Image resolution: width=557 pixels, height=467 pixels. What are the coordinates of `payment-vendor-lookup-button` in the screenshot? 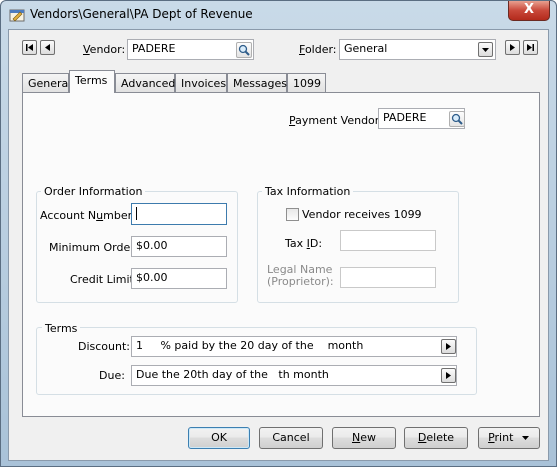 It's located at (457, 119).